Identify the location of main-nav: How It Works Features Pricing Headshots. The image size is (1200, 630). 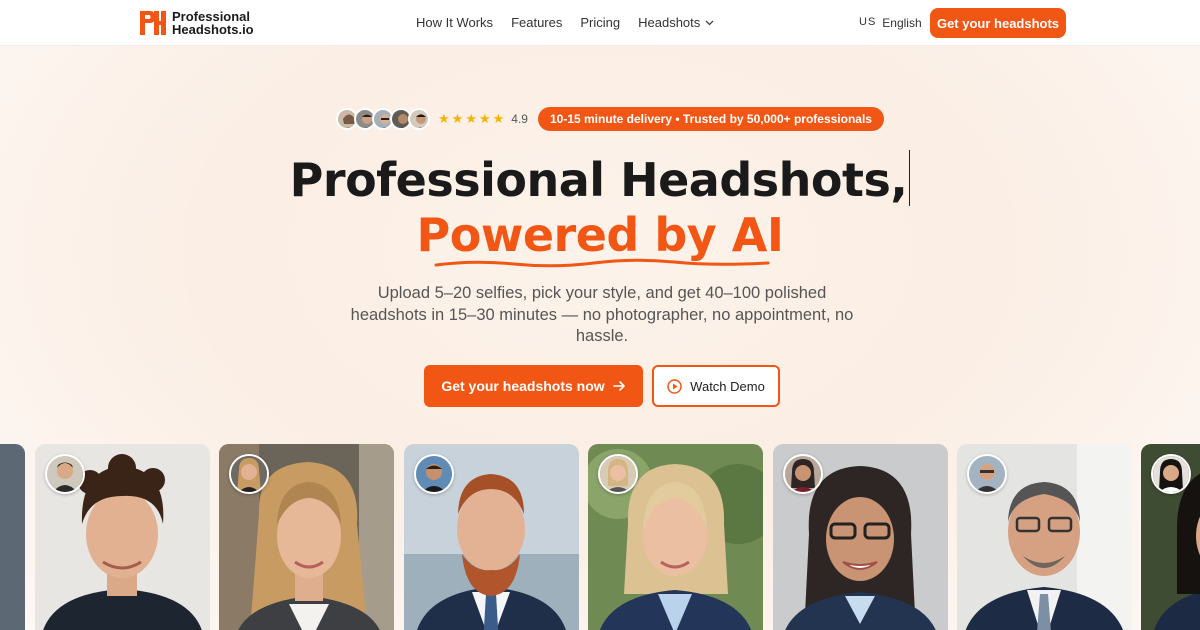
(574, 22).